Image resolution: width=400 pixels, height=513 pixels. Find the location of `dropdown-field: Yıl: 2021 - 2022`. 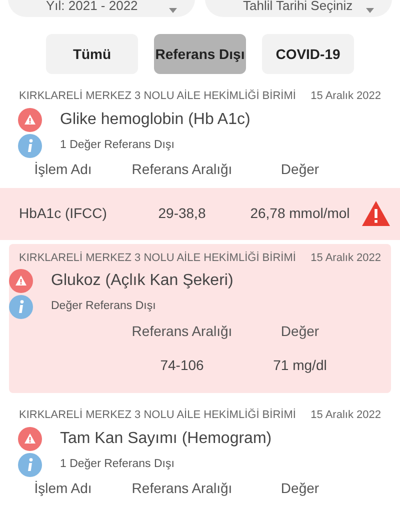

dropdown-field: Yıl: 2021 - 2022 is located at coordinates (101, 8).